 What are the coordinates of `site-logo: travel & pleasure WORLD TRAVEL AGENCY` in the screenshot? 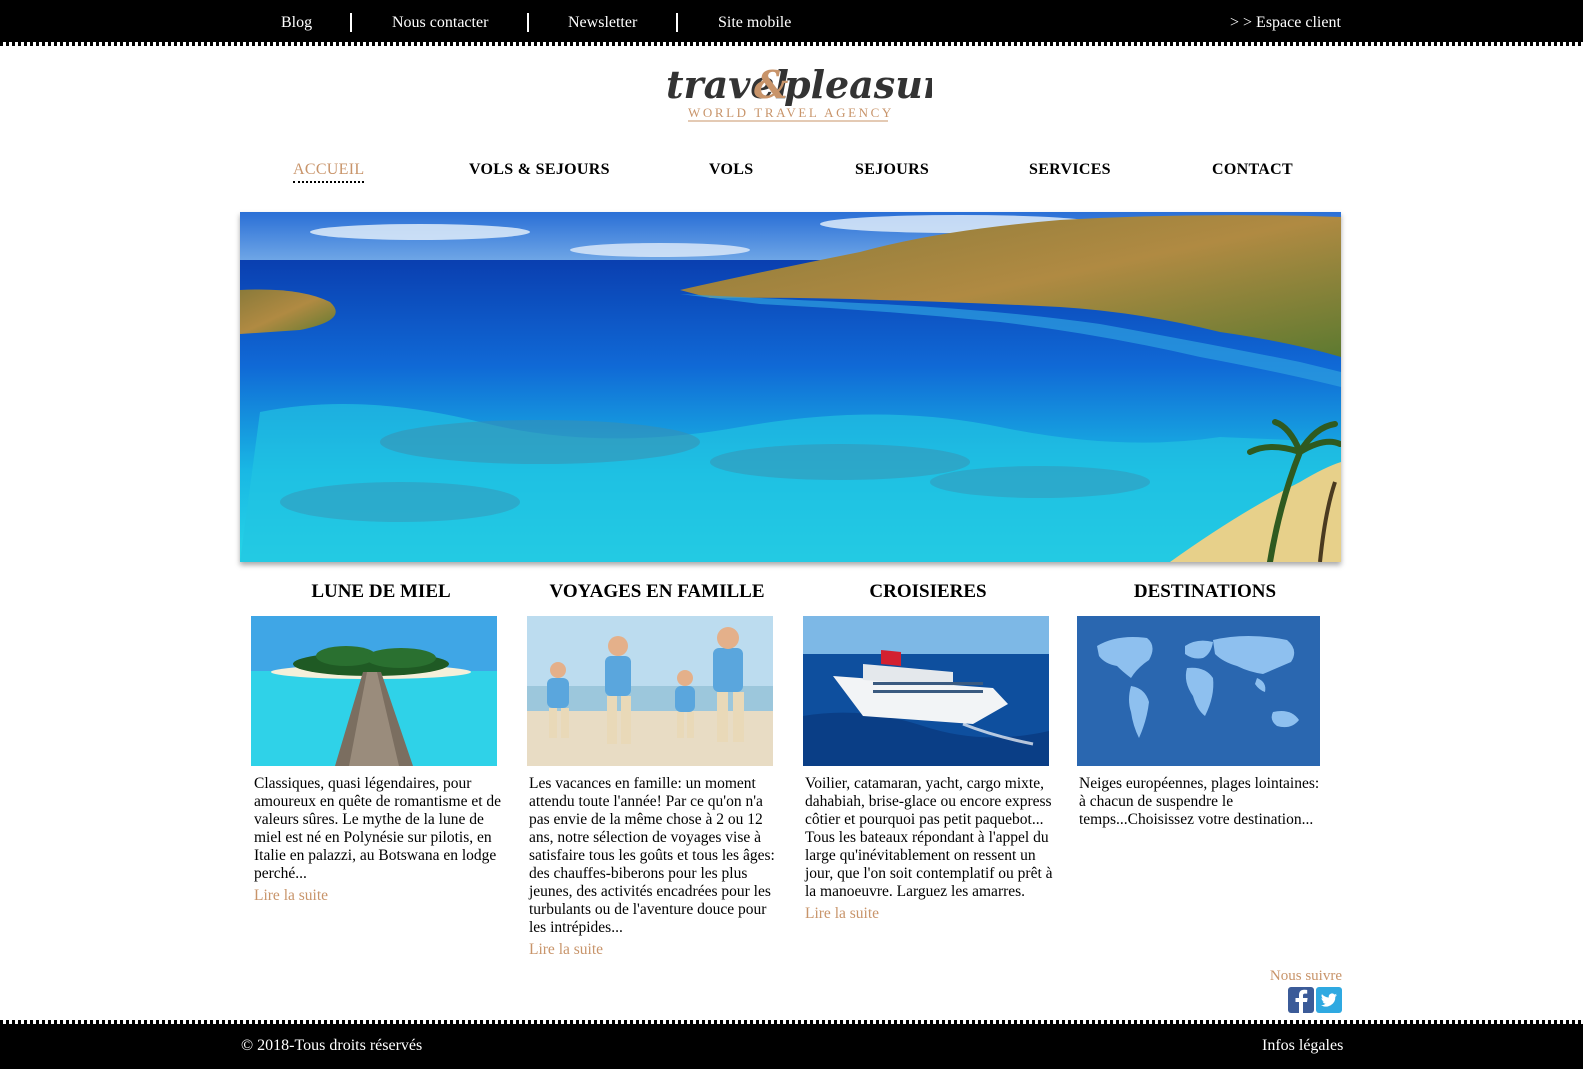 It's located at (808, 92).